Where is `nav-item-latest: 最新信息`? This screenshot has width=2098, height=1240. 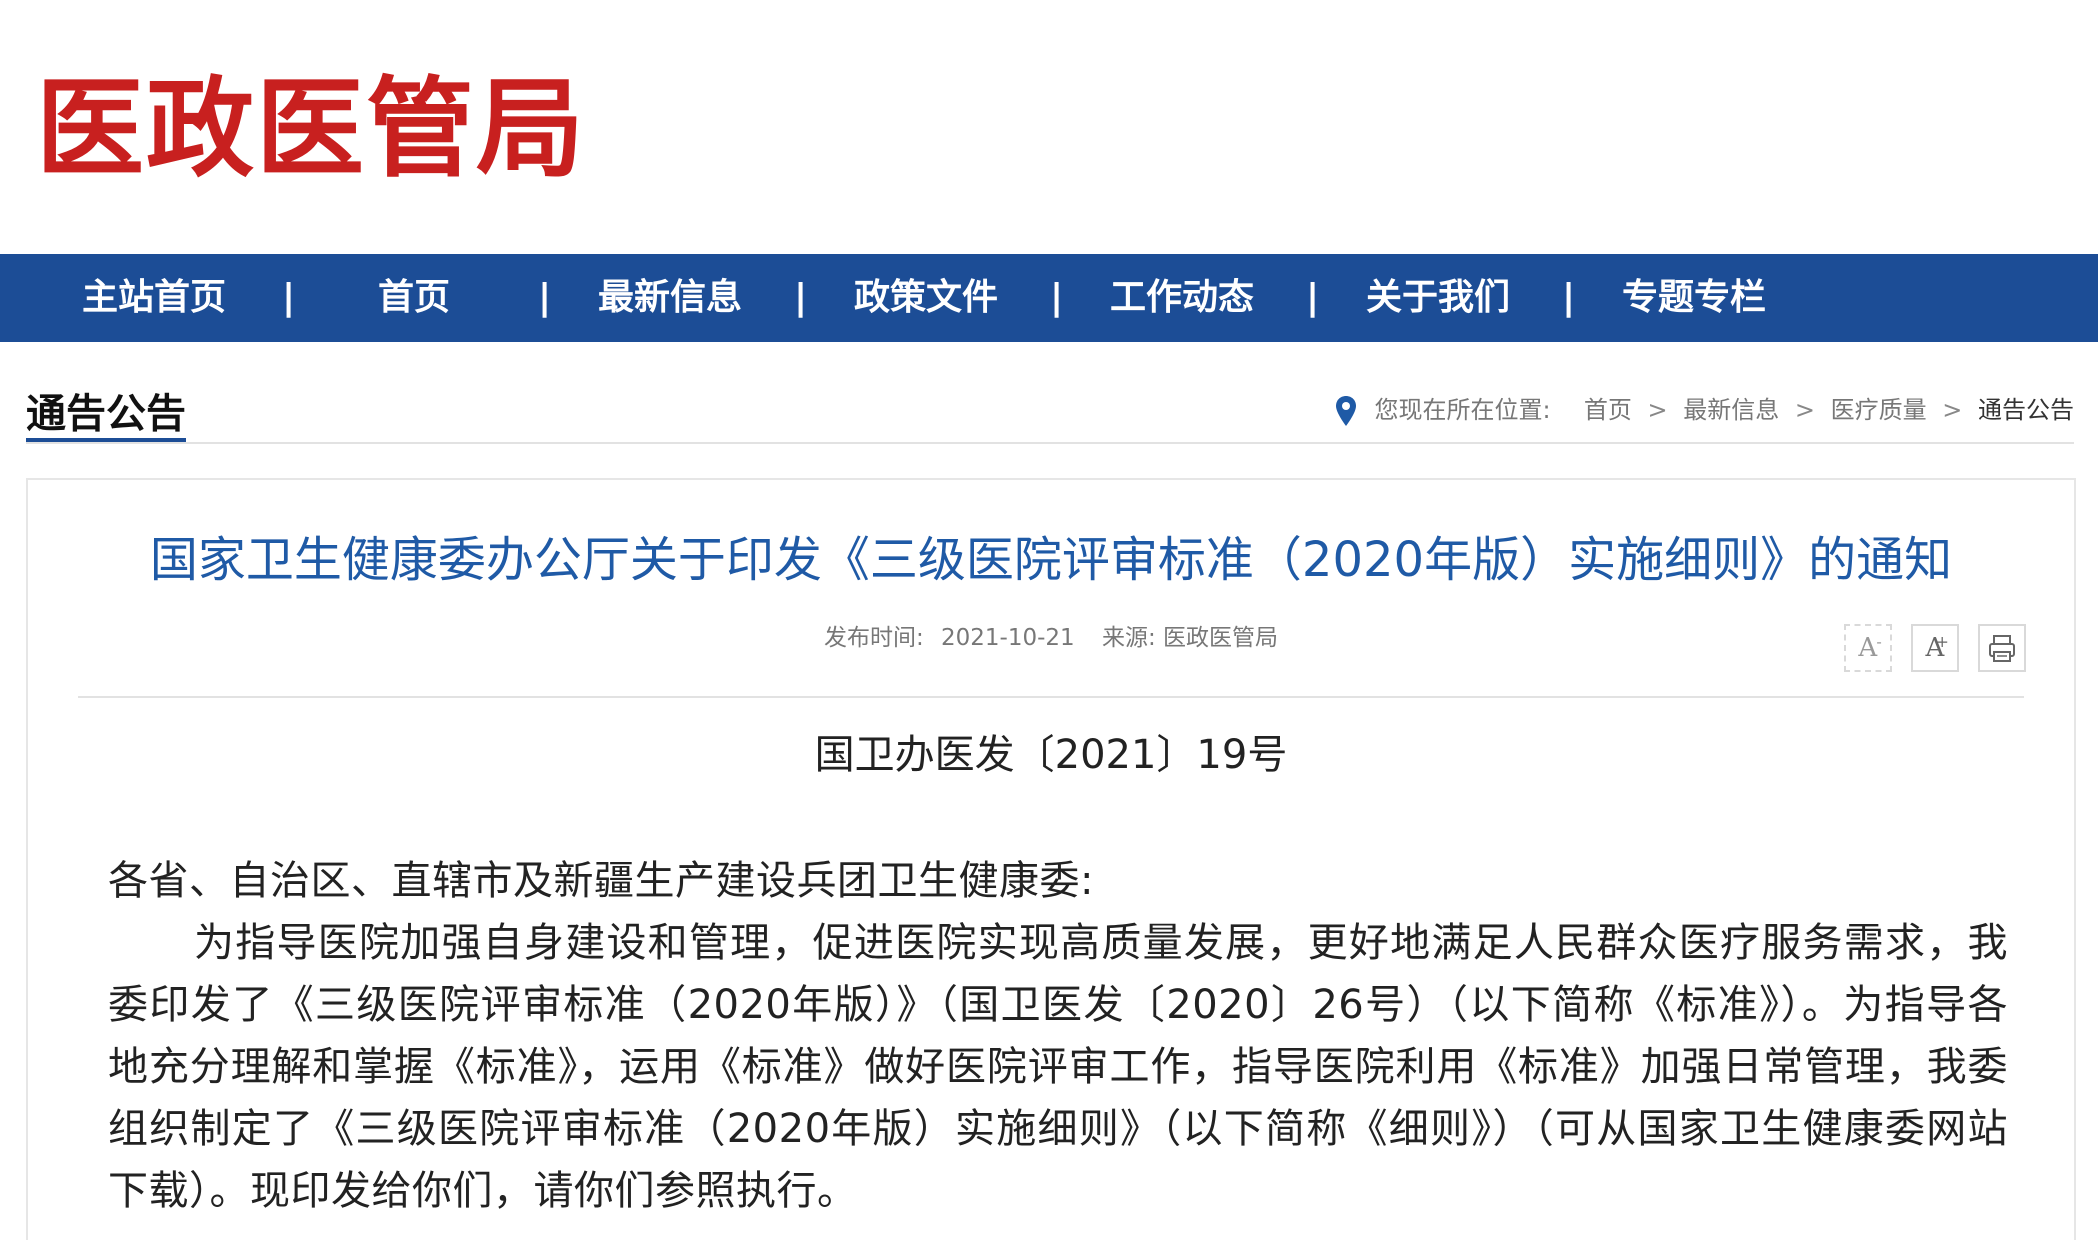
nav-item-latest: 最新信息 is located at coordinates (670, 298).